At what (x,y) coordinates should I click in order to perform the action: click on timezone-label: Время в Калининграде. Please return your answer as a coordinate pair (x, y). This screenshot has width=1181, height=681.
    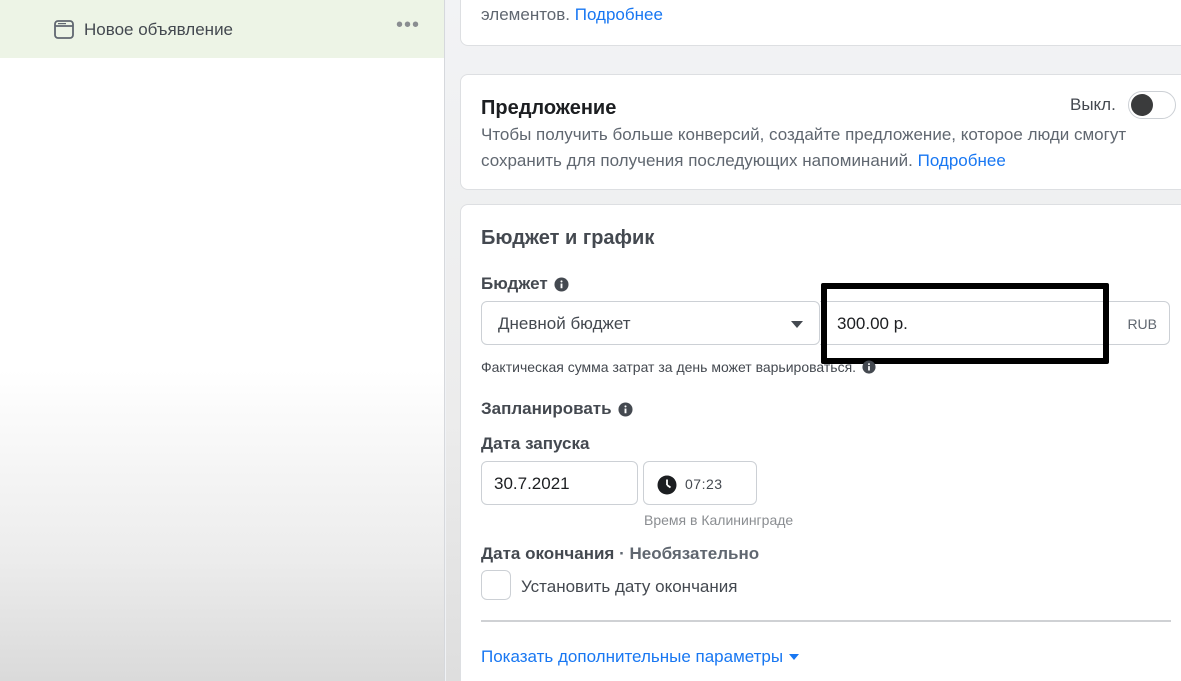
    Looking at the image, I should click on (719, 520).